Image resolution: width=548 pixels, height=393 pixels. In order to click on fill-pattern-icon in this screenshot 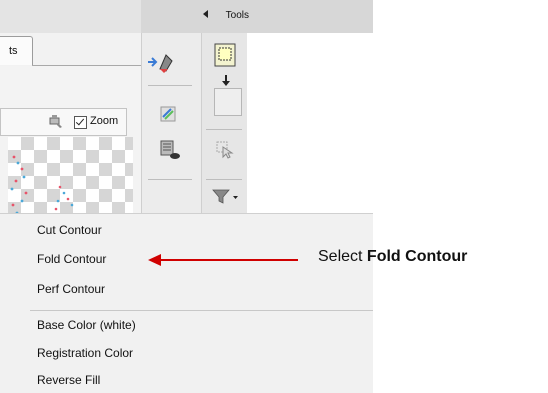, I will do `click(169, 115)`.